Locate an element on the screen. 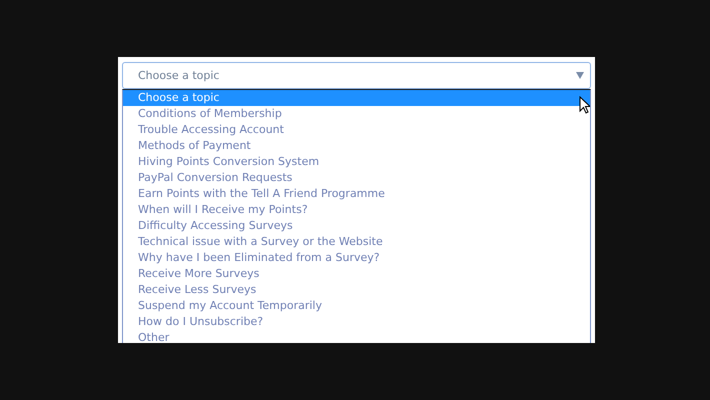  topic-select: Choose a topic is located at coordinates (356, 75).